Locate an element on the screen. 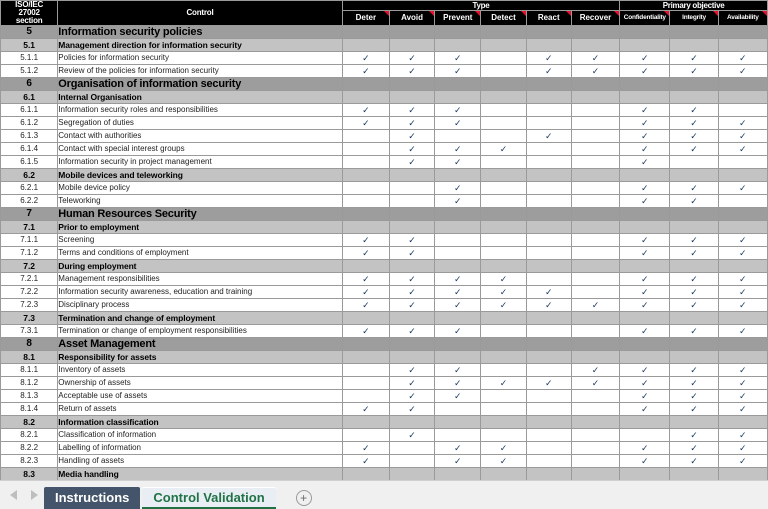 This screenshot has width=768, height=509. add-sheet-button: + is located at coordinates (303, 498).